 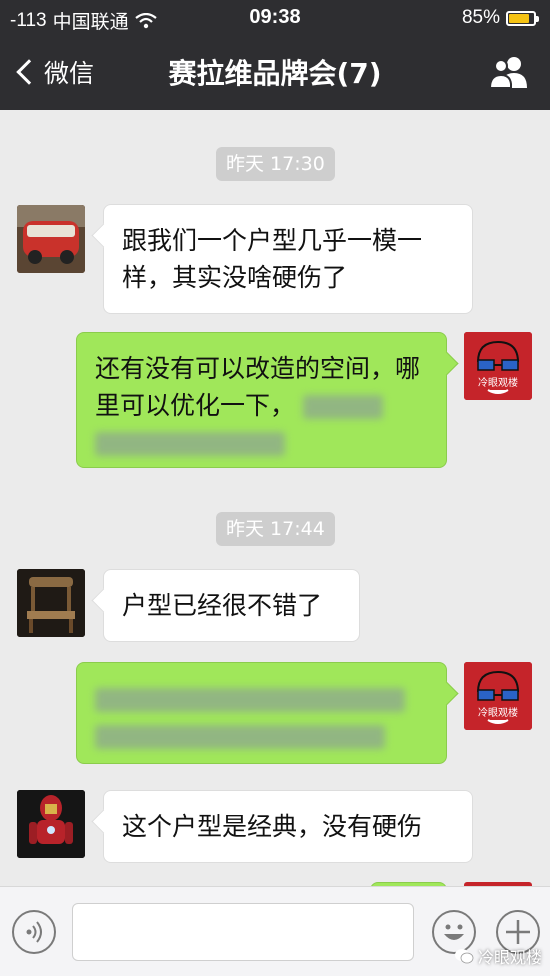 I want to click on battery-level, so click(x=519, y=18).